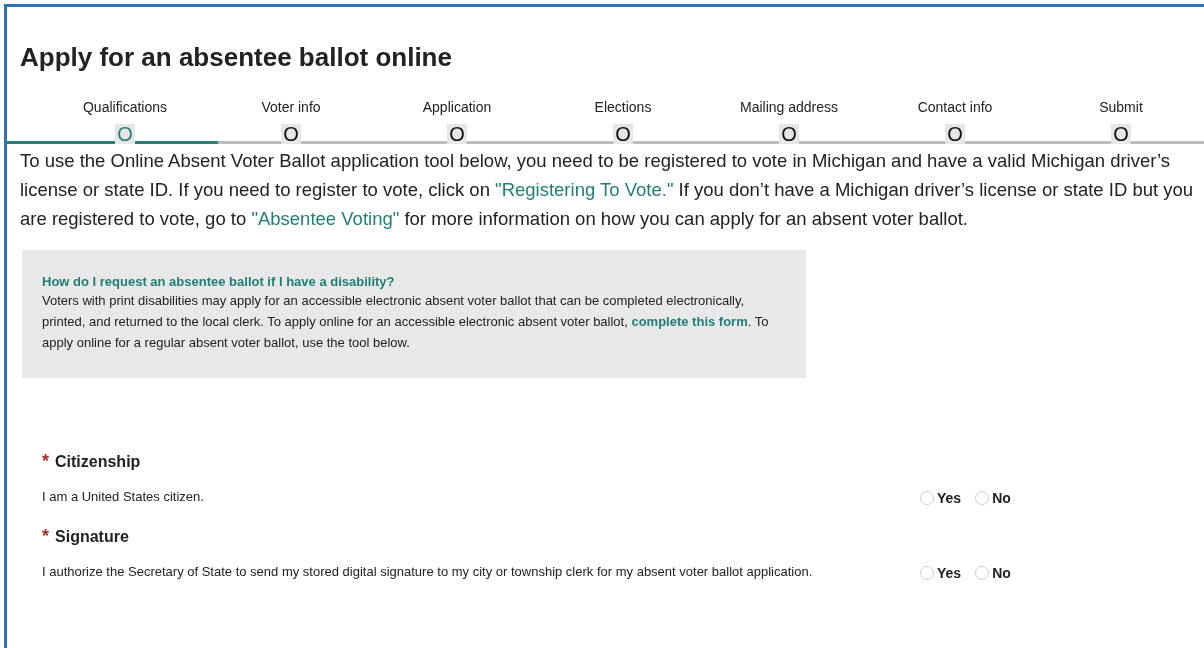 This screenshot has height=648, width=1204. What do you see at coordinates (325, 218) in the screenshot?
I see `link: "Absentee Voting"` at bounding box center [325, 218].